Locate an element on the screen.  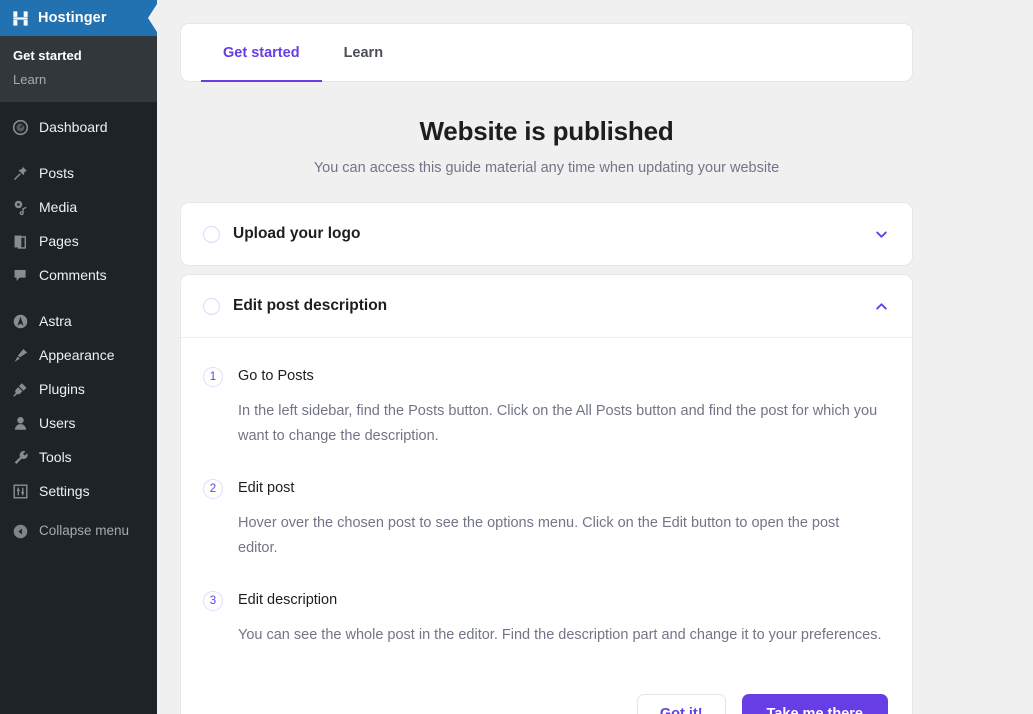
hostinger-brand-header: Hostinger is located at coordinates (78, 18).